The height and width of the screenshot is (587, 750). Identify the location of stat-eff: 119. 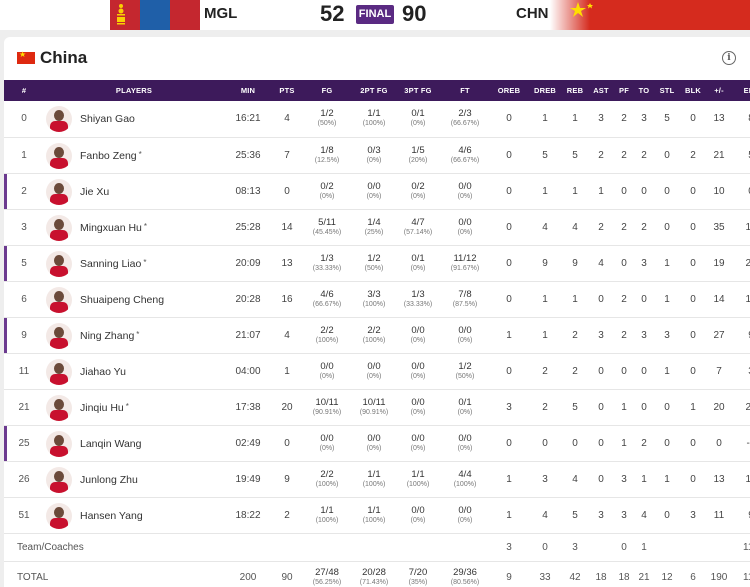
(746, 577).